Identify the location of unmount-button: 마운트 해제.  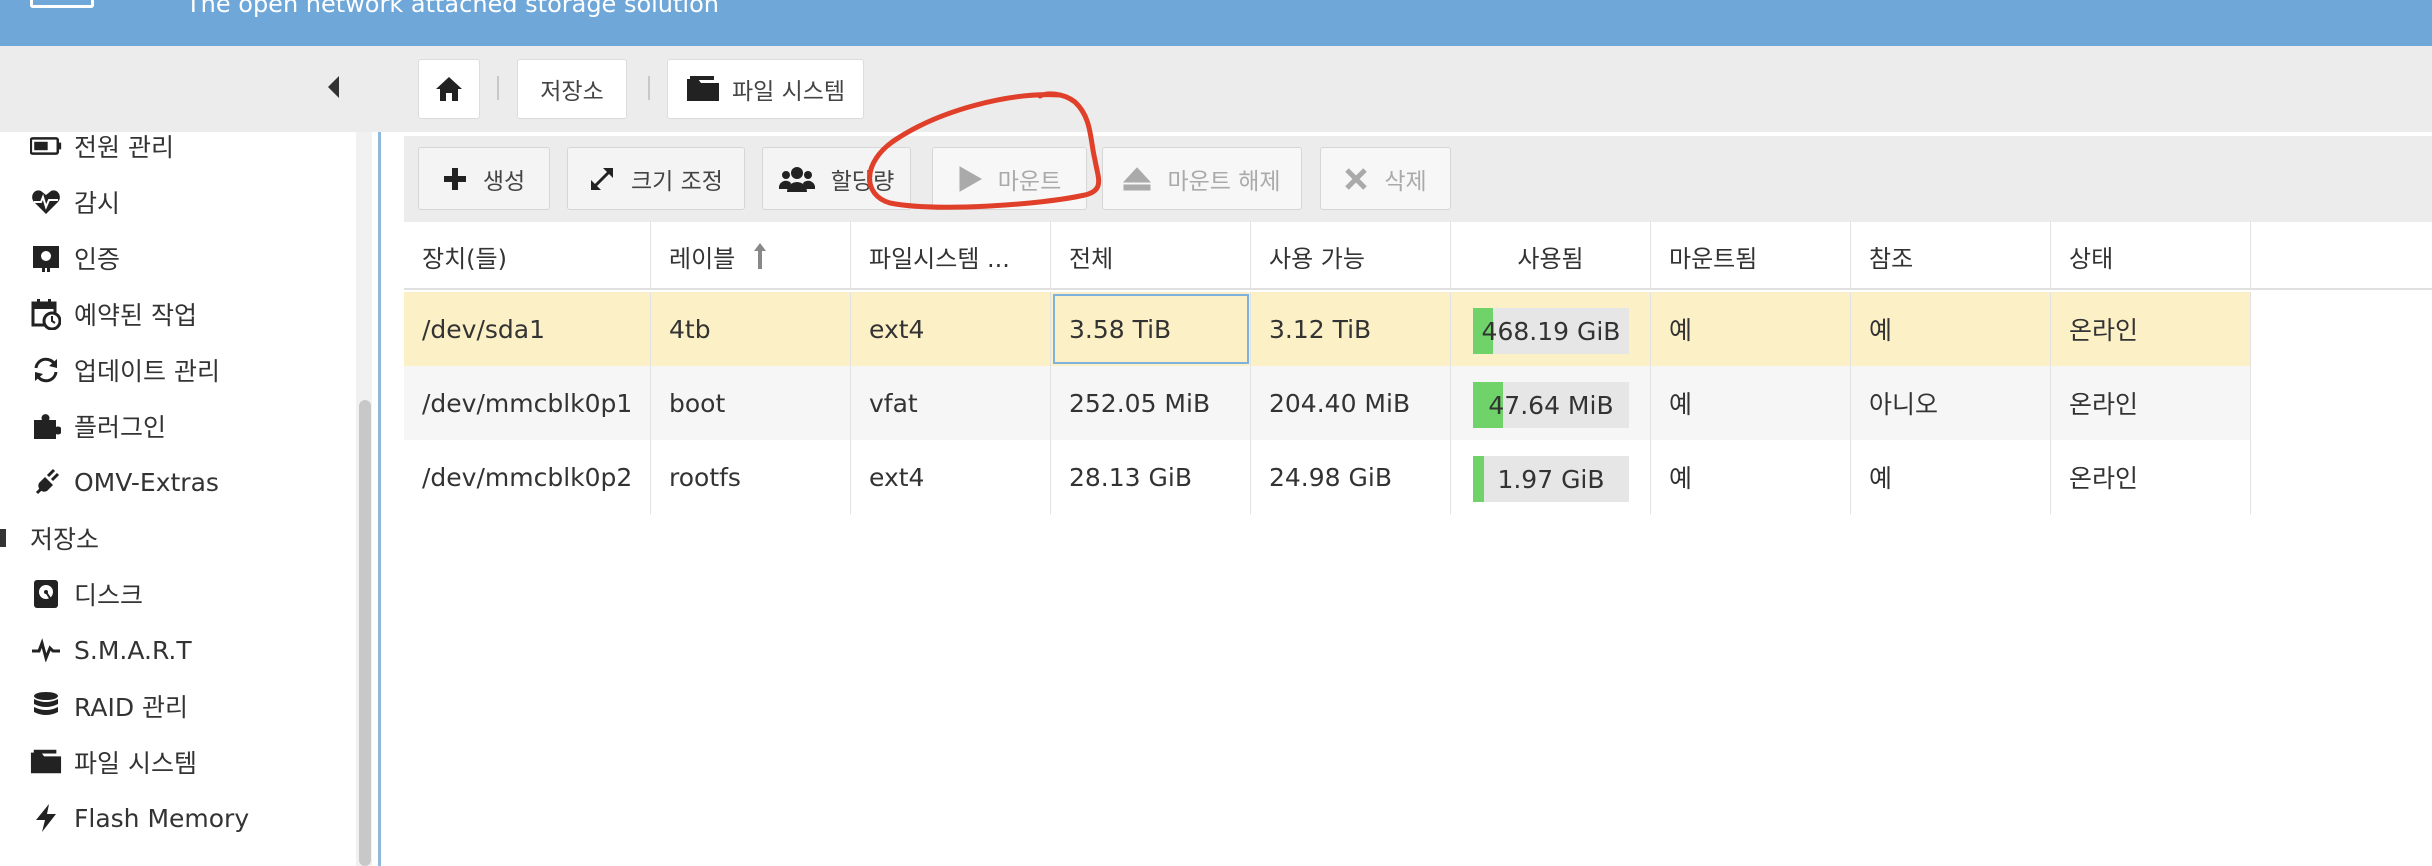
(1202, 178).